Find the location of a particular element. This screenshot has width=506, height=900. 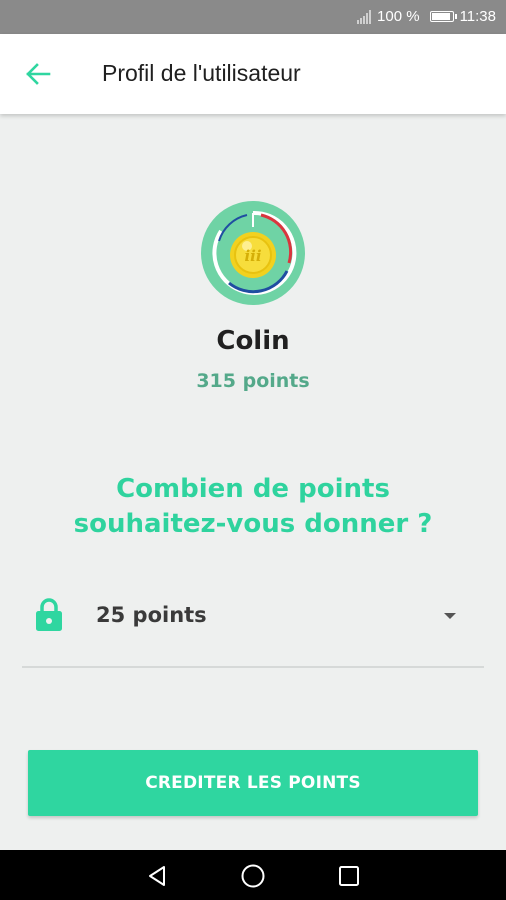

points-select-value: 25 points is located at coordinates (151, 615).